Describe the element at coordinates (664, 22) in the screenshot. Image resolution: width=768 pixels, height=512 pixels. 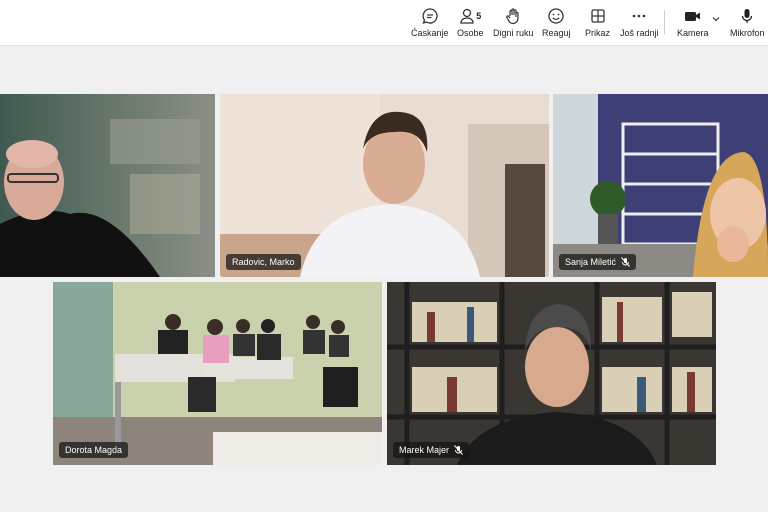
I see `toolbar-divider` at that location.